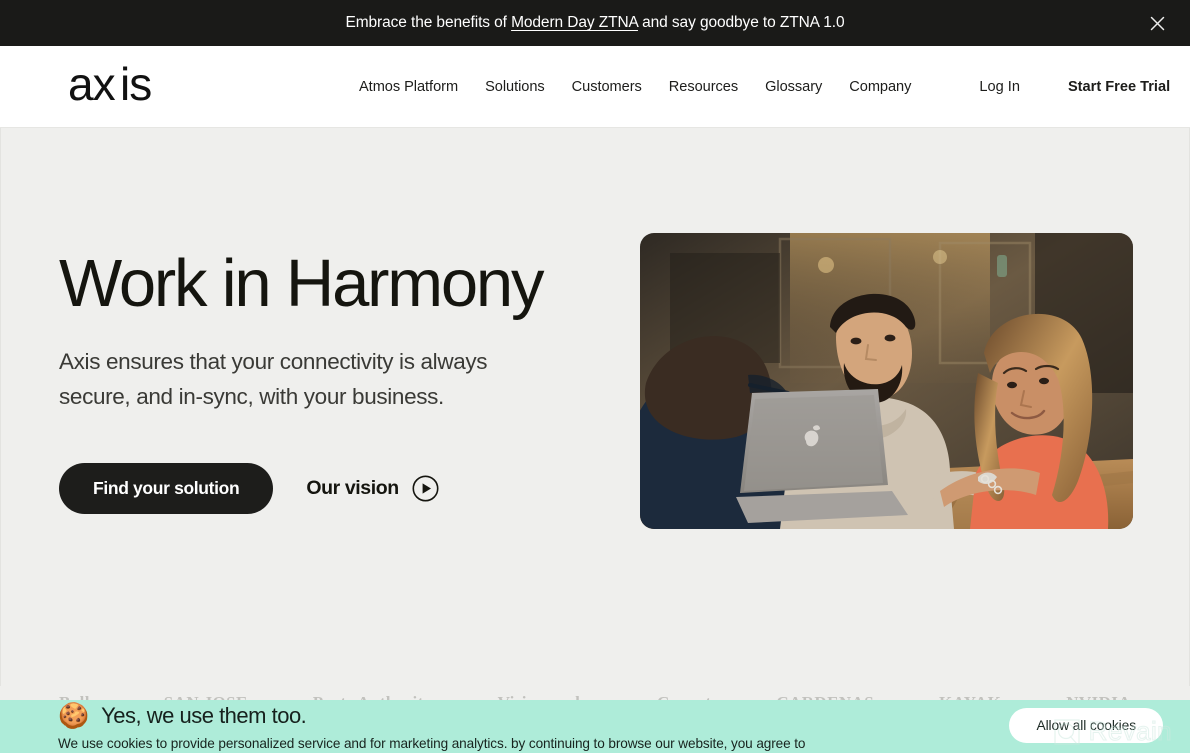 Image resolution: width=1190 pixels, height=753 pixels. Describe the element at coordinates (74, 715) in the screenshot. I see `cookie-icon: 🍪` at that location.